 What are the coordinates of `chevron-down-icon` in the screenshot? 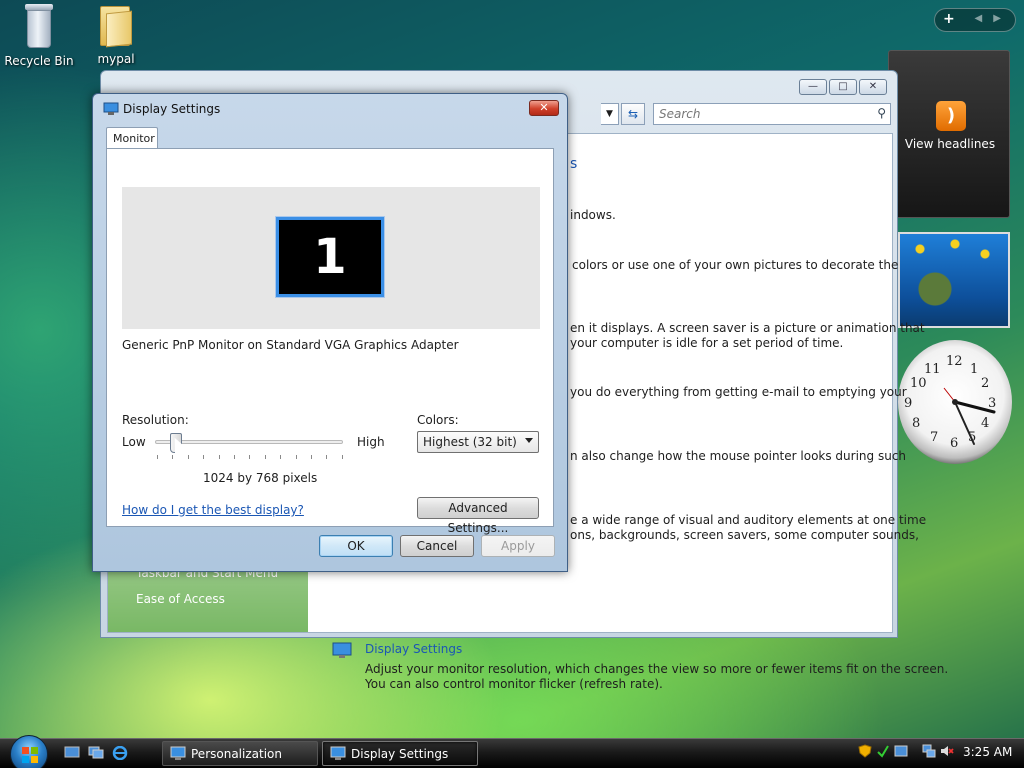 It's located at (529, 440).